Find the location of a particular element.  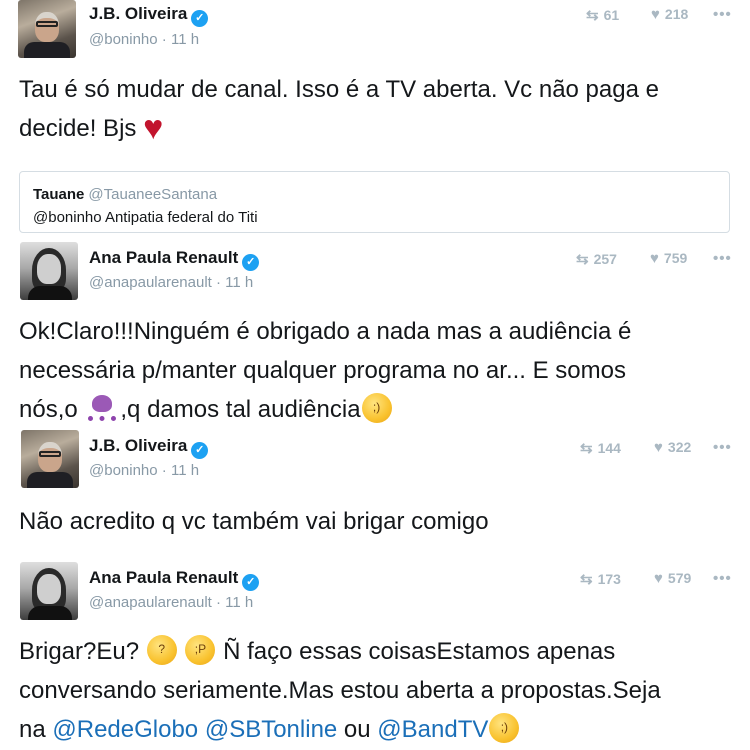

tongue-wink-emoji-icon: ;P is located at coordinates (200, 650).